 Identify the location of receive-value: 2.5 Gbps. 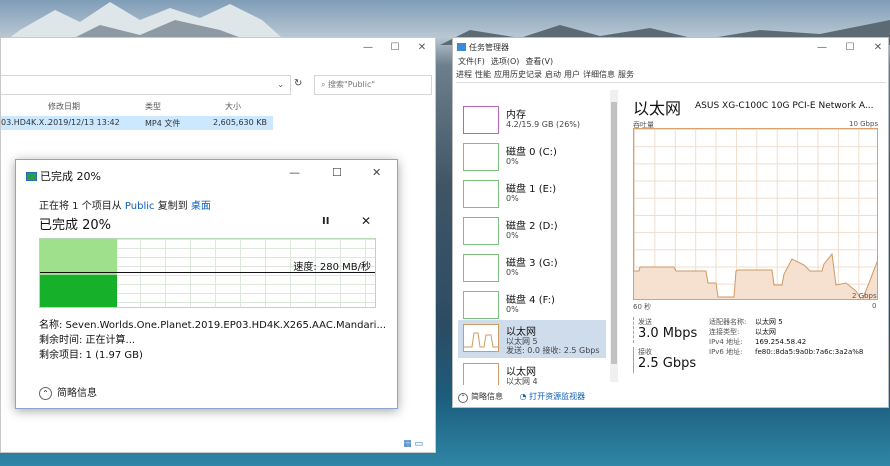
(667, 363).